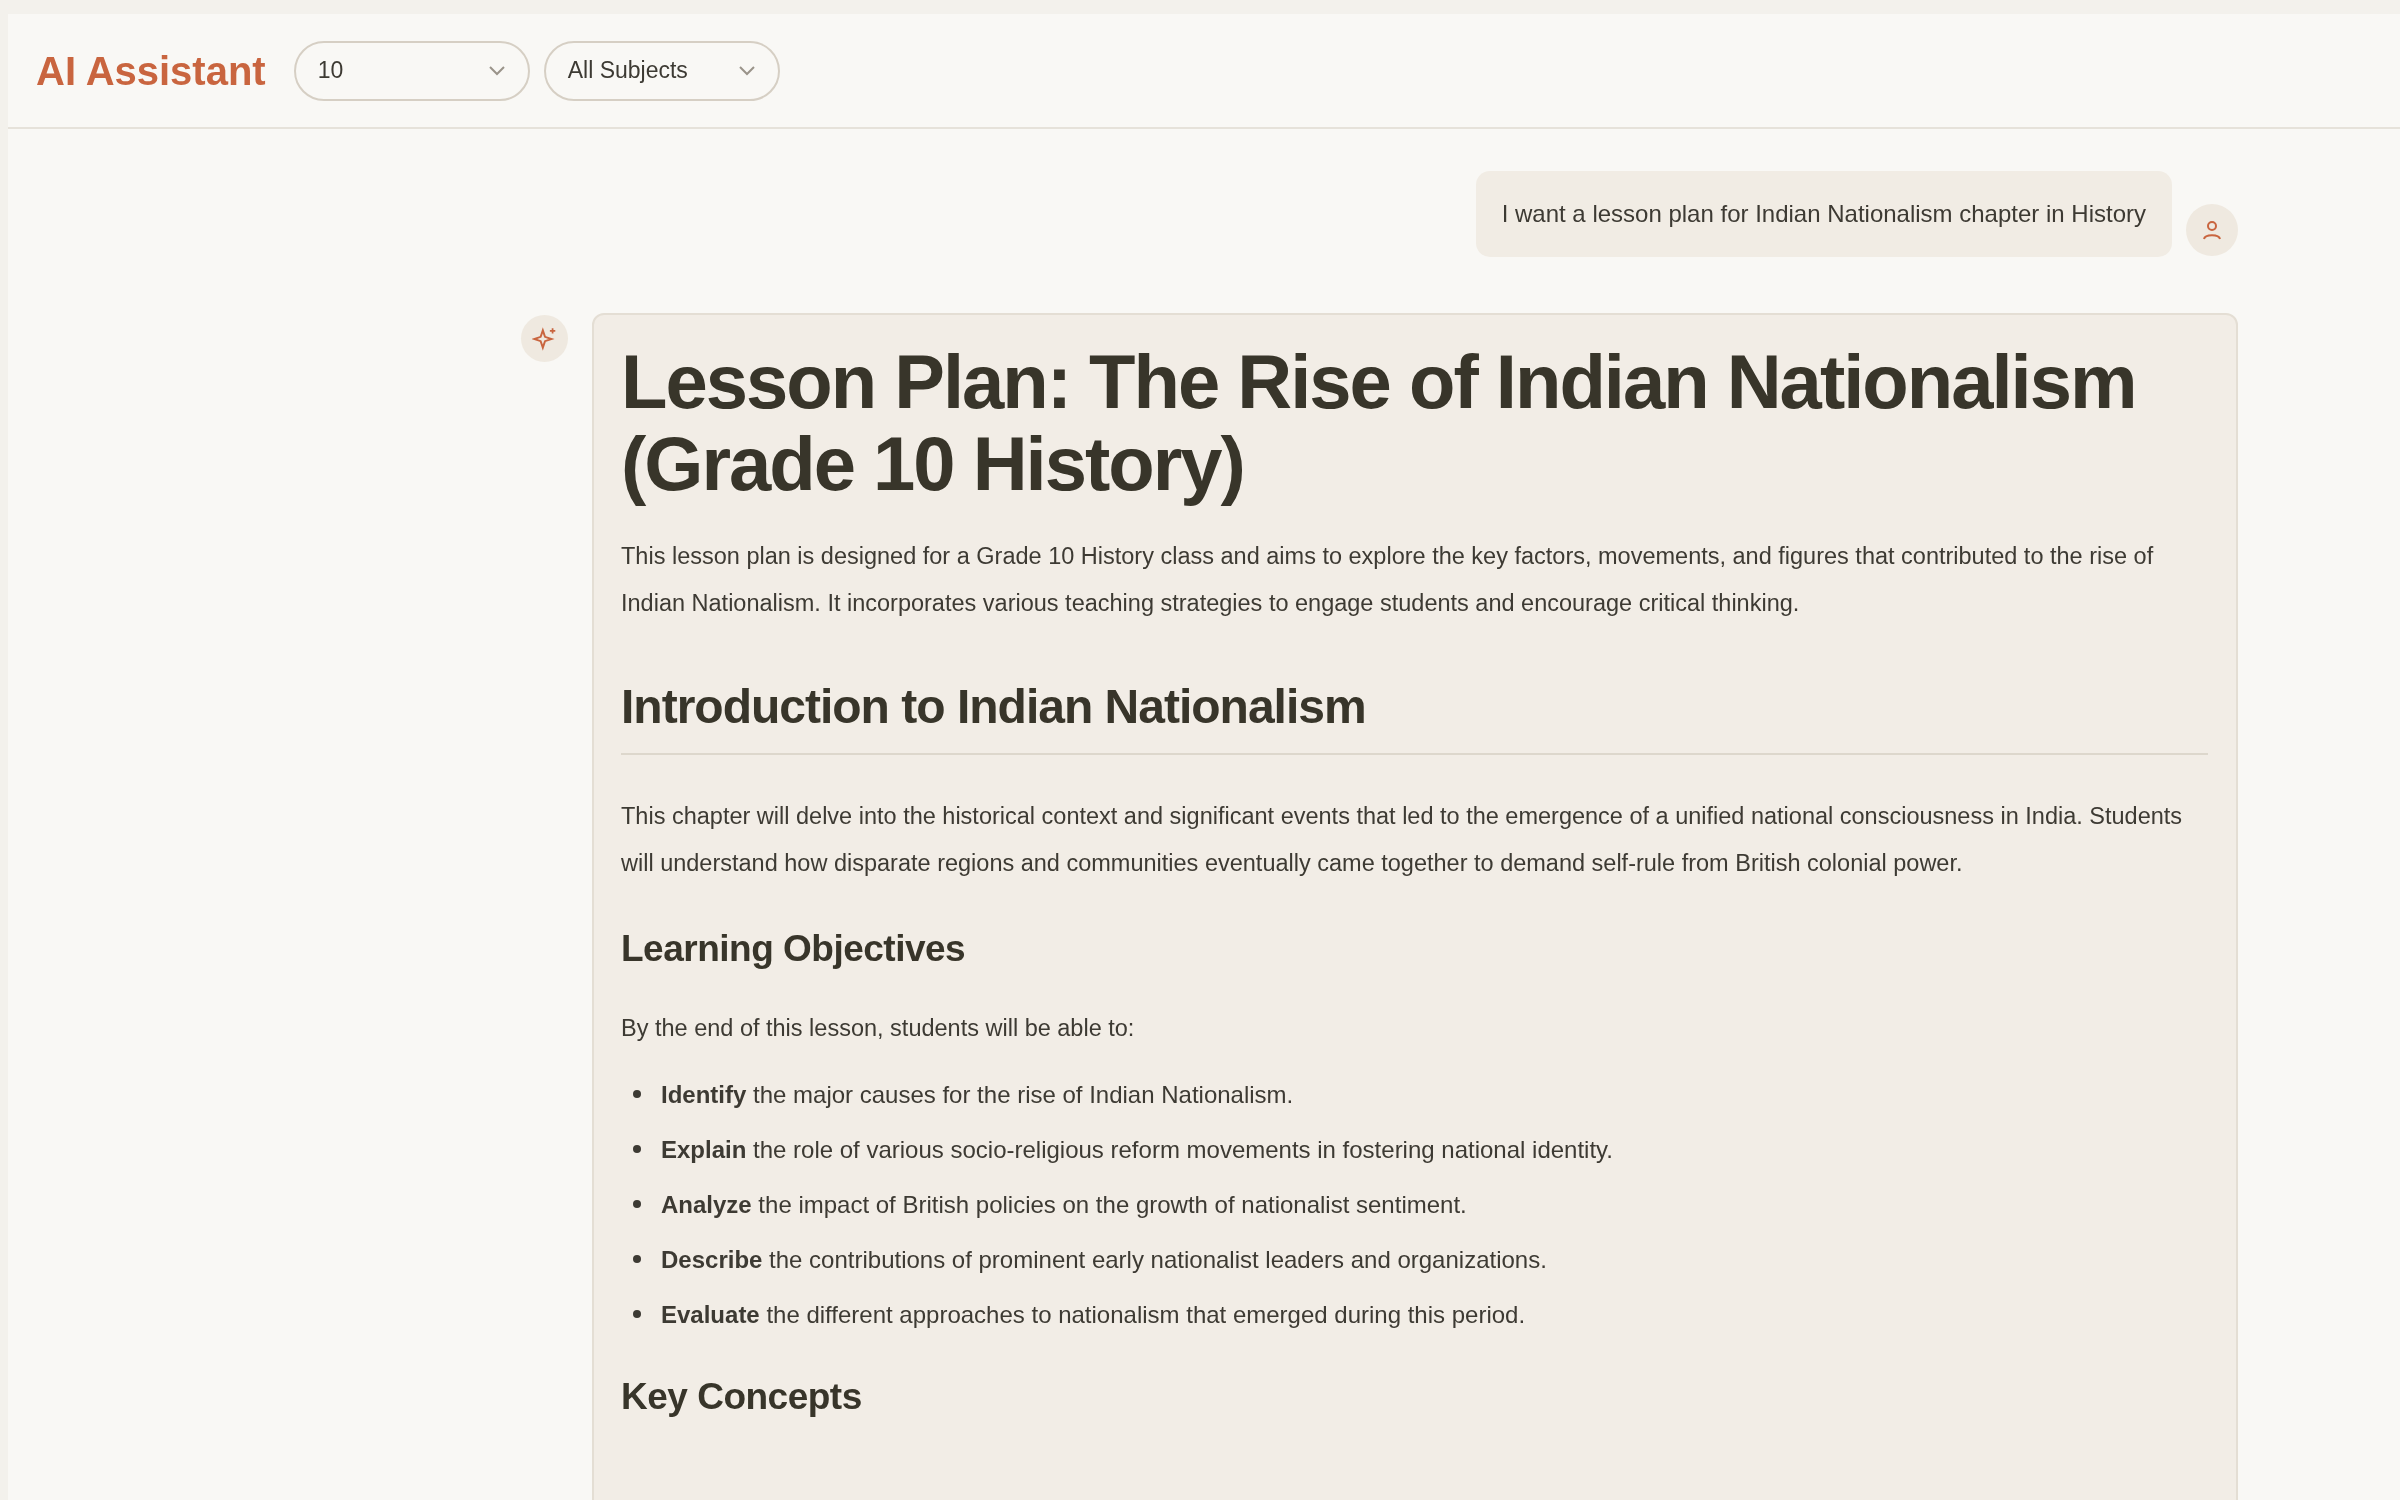  Describe the element at coordinates (794, 949) in the screenshot. I see `subsection-heading: Learning Objectives` at that location.